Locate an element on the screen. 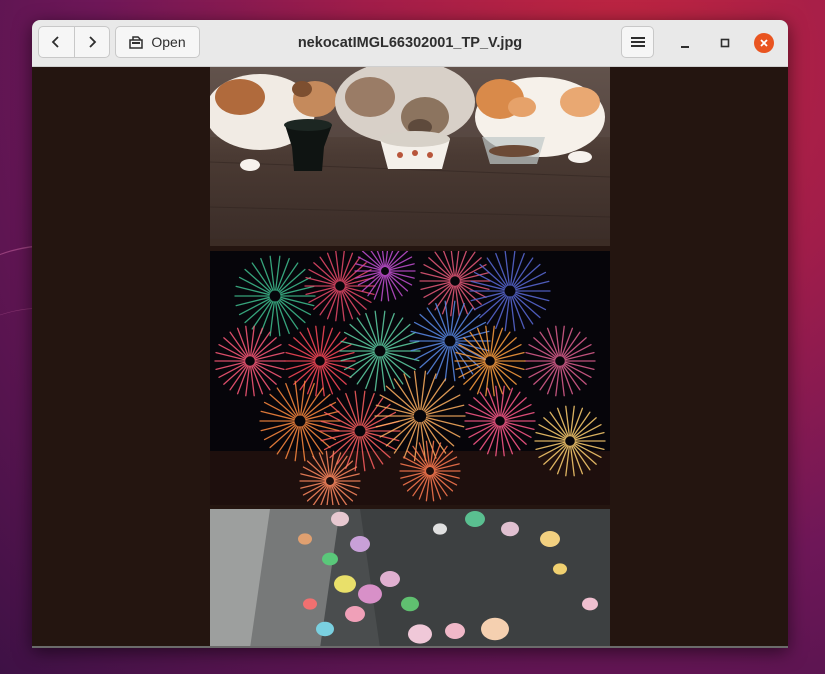 The height and width of the screenshot is (674, 825). minimize-button is located at coordinates (685, 43).